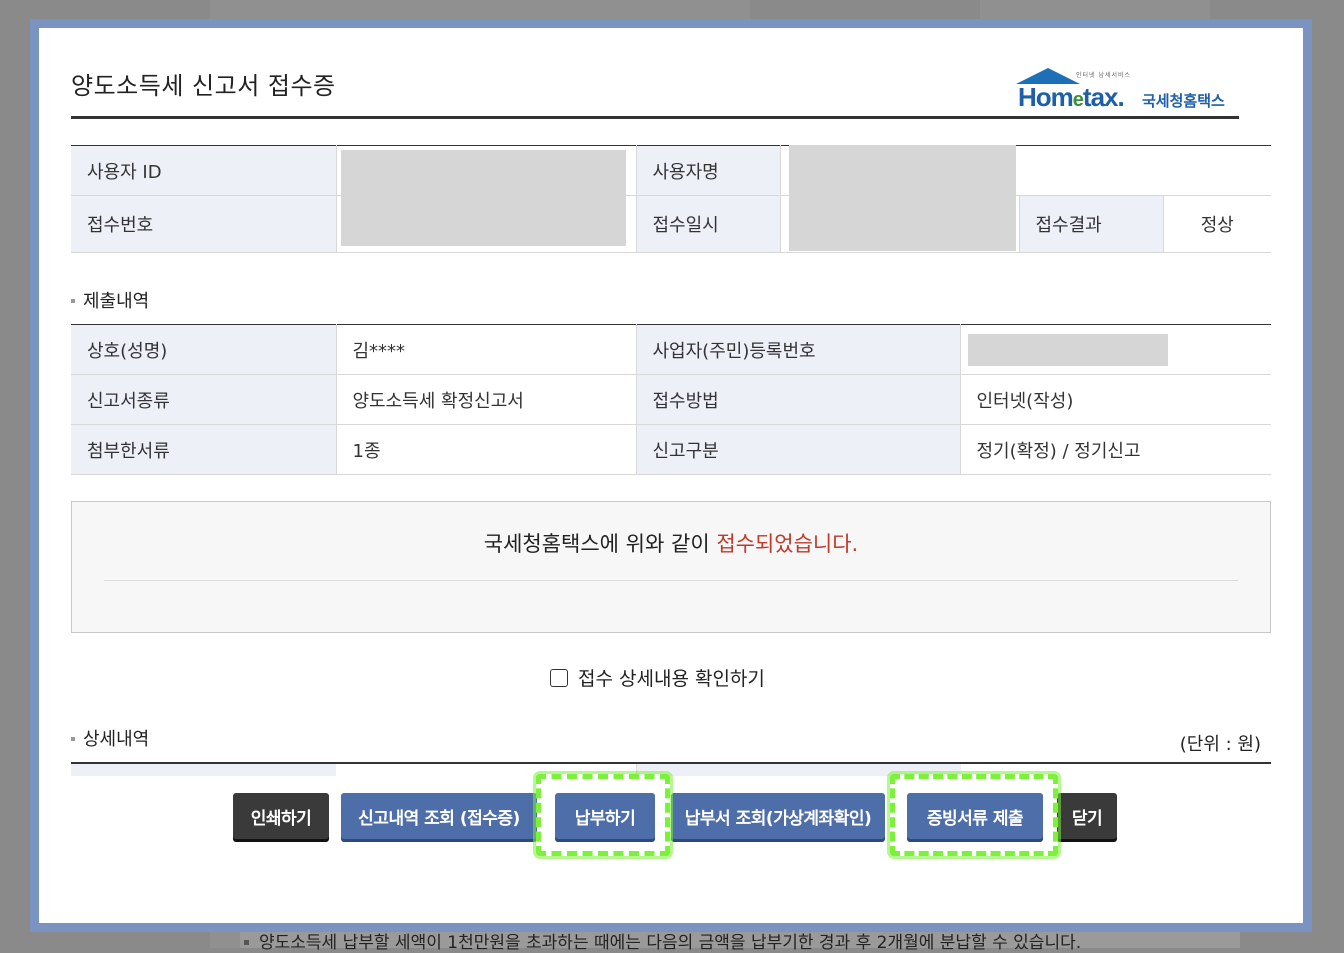 Image resolution: width=1344 pixels, height=953 pixels. What do you see at coordinates (1104, 75) in the screenshot?
I see `logo-small-text: 인터넷 납세서비스` at bounding box center [1104, 75].